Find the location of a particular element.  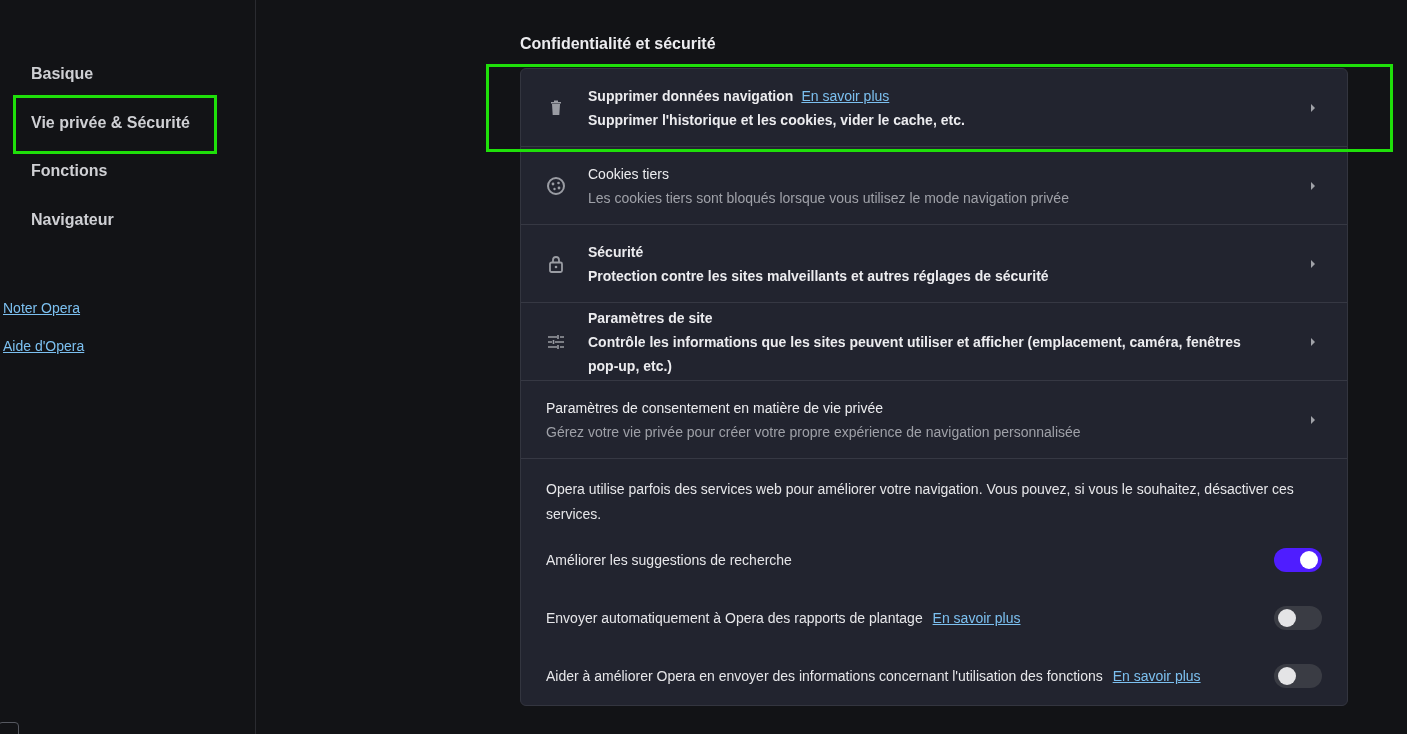

sidebar-item: Vie privée & Sécurité is located at coordinates (110, 122).